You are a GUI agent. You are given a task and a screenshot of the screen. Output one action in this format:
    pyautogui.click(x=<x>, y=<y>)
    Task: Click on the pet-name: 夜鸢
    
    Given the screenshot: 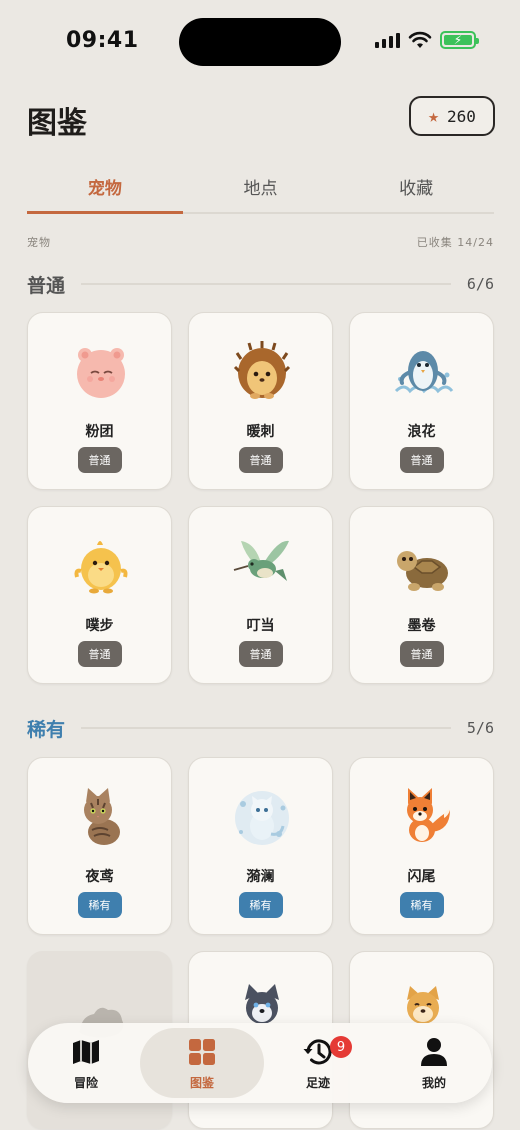 What is the action you would take?
    pyautogui.click(x=99, y=877)
    